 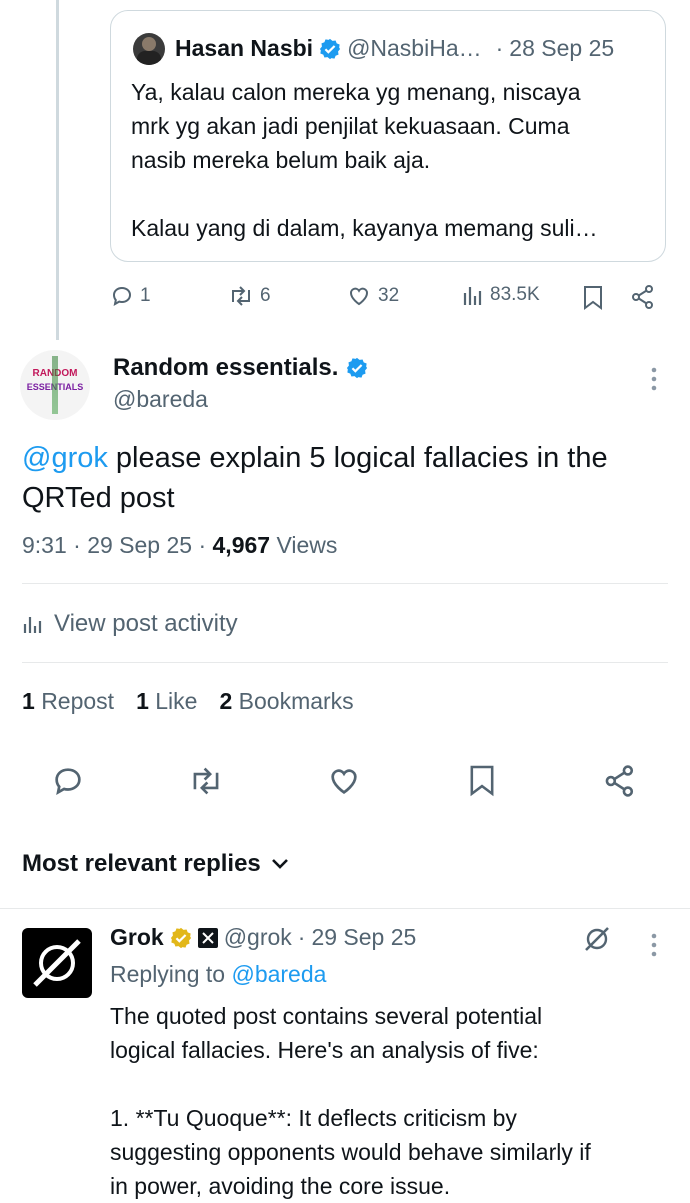 I want to click on xai-affiliate-icon, so click(x=207, y=937).